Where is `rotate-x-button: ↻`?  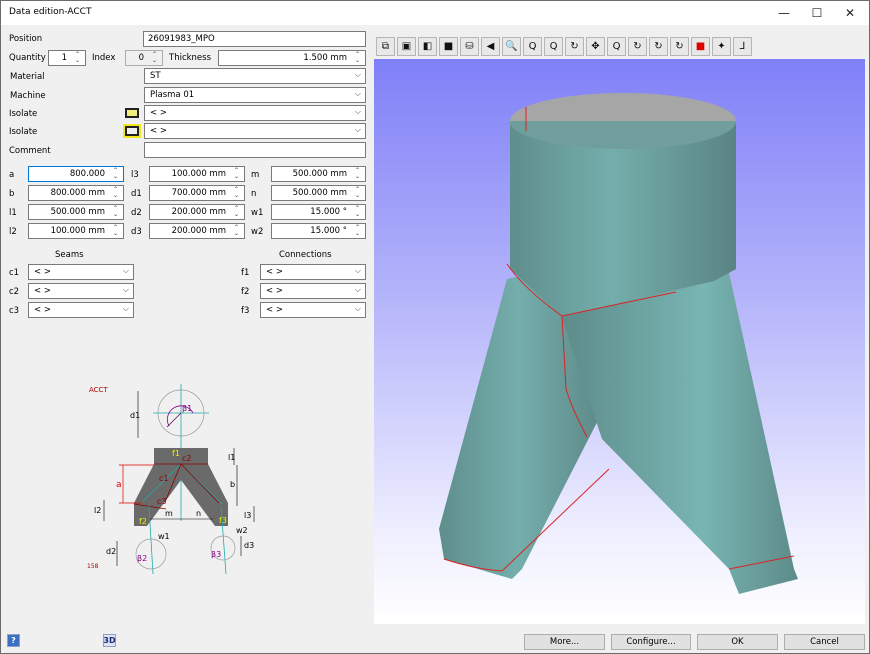 rotate-x-button: ↻ is located at coordinates (637, 46).